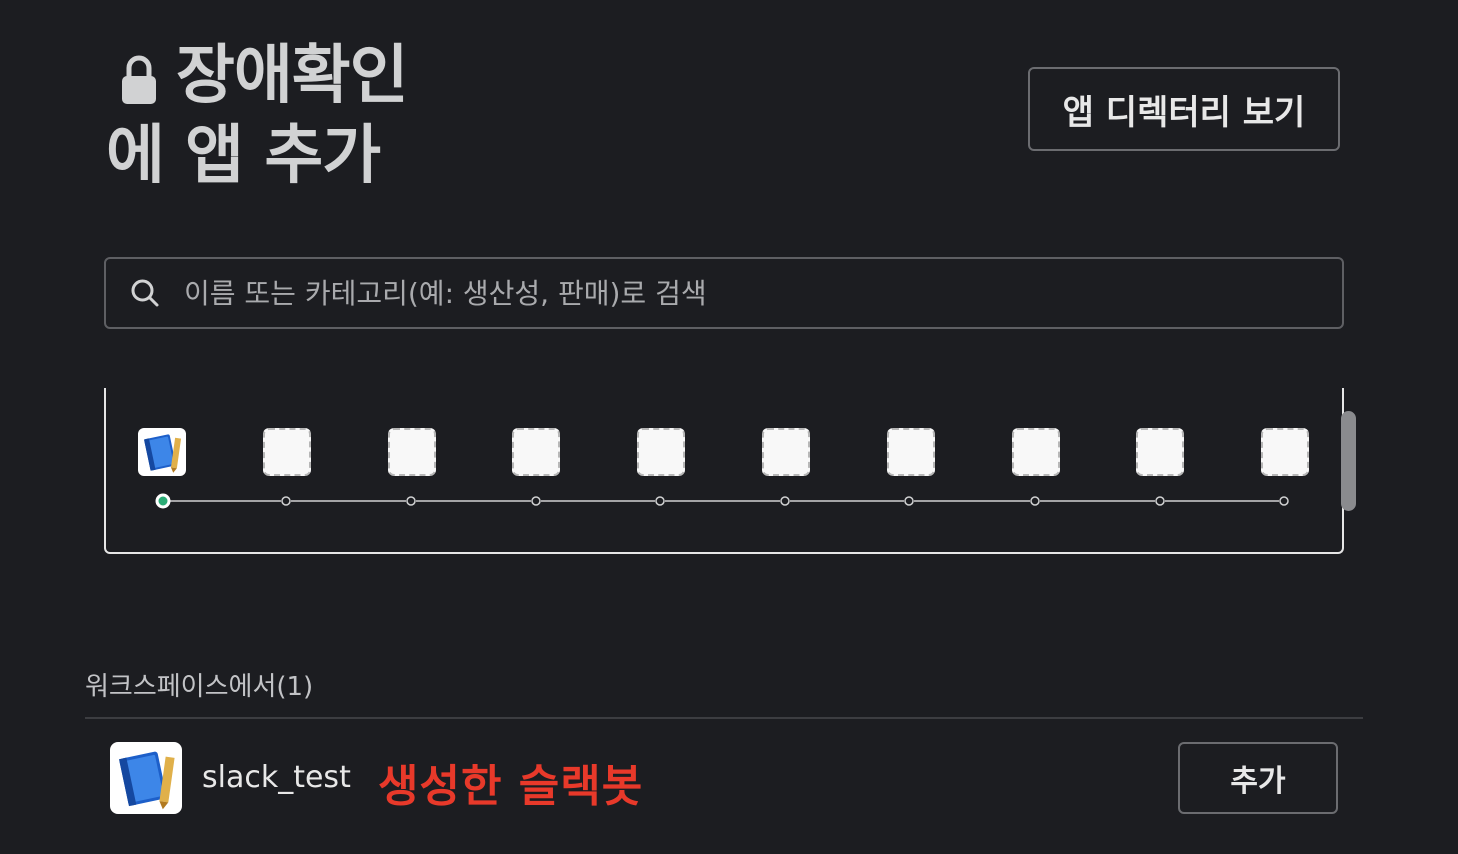 This screenshot has width=1458, height=854. Describe the element at coordinates (276, 777) in the screenshot. I see `app-name: slack_test` at that location.